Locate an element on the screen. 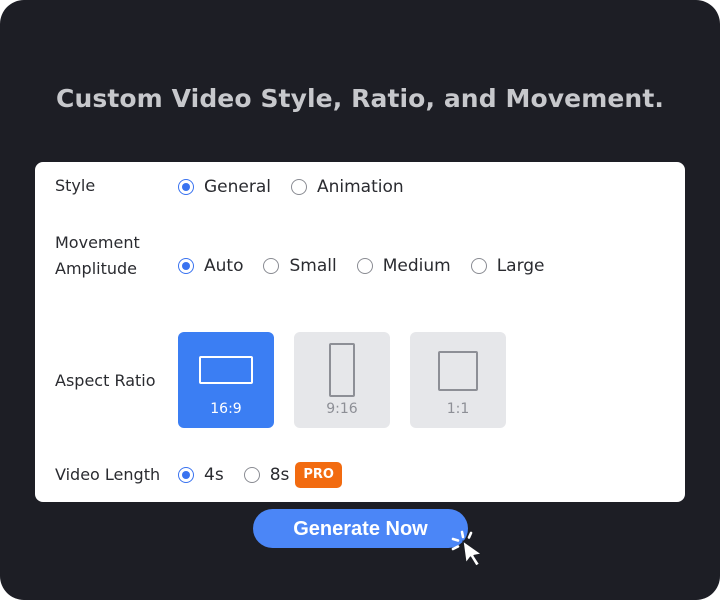 The height and width of the screenshot is (600, 720). movement-option-medium: Medium is located at coordinates (403, 266).